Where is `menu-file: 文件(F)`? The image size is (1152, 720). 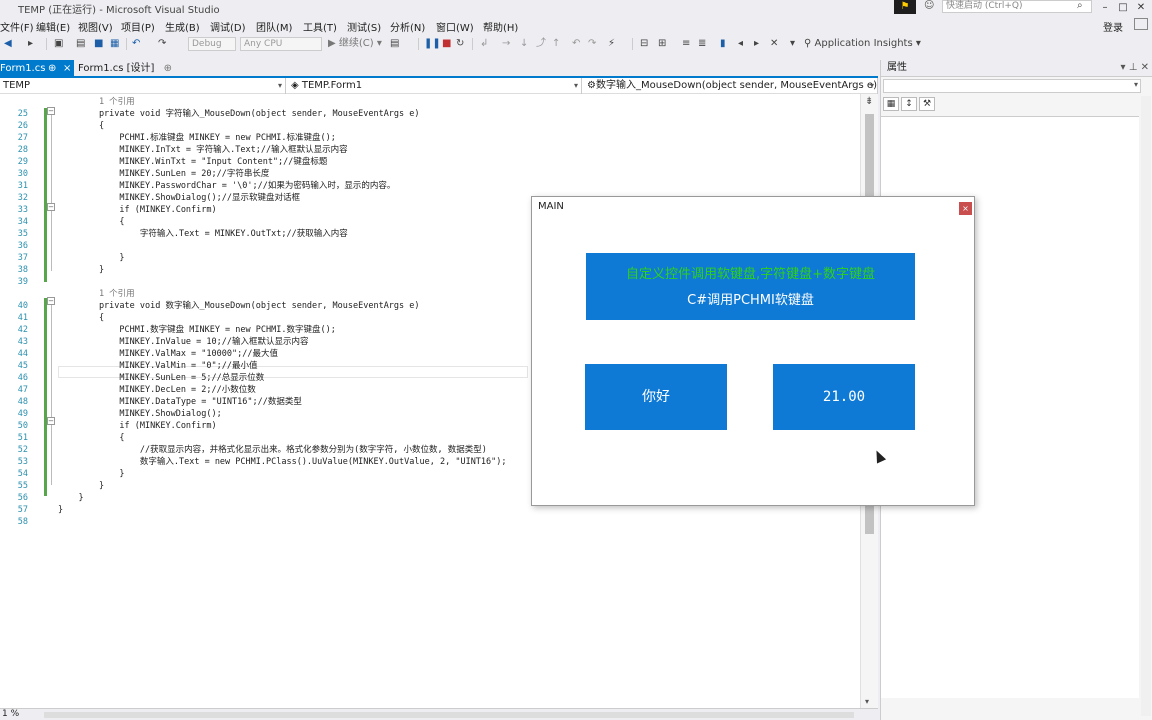 menu-file: 文件(F) is located at coordinates (17, 26).